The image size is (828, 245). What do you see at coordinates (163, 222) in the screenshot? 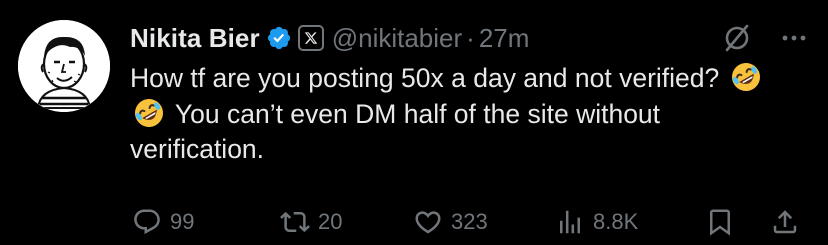
I see `reply-button: 99` at bounding box center [163, 222].